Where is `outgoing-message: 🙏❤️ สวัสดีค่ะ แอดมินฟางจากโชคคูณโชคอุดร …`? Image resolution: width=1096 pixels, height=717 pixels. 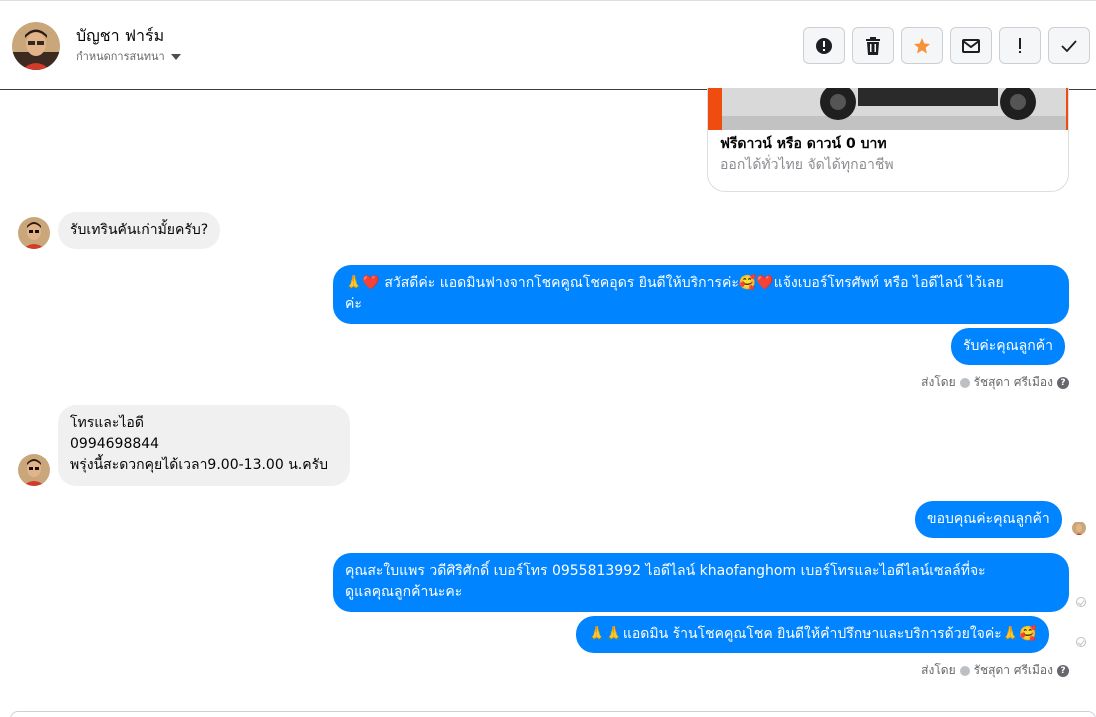
outgoing-message: 🙏❤️ สวัสดีค่ะ แอดมินฟางจากโชคคูณโชคอุดร … is located at coordinates (701, 294).